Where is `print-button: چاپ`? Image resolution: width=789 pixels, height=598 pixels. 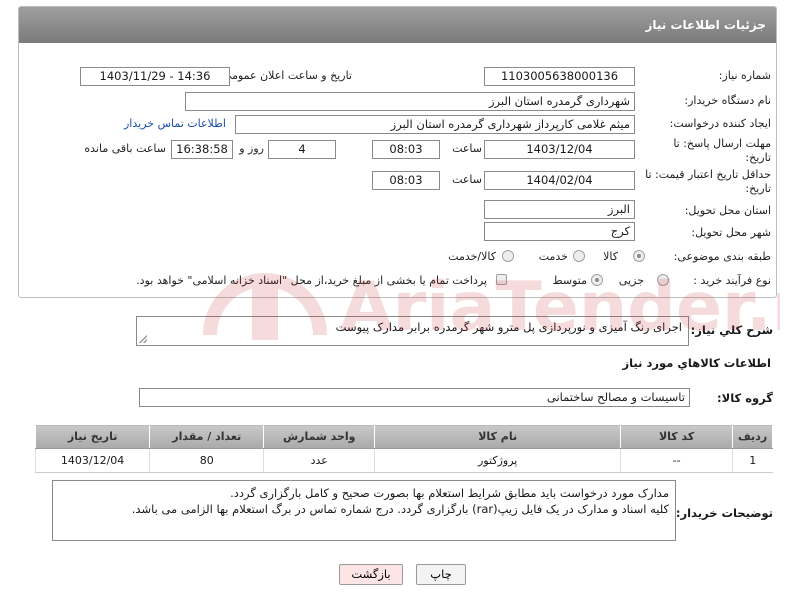
print-button: چاپ is located at coordinates (441, 574).